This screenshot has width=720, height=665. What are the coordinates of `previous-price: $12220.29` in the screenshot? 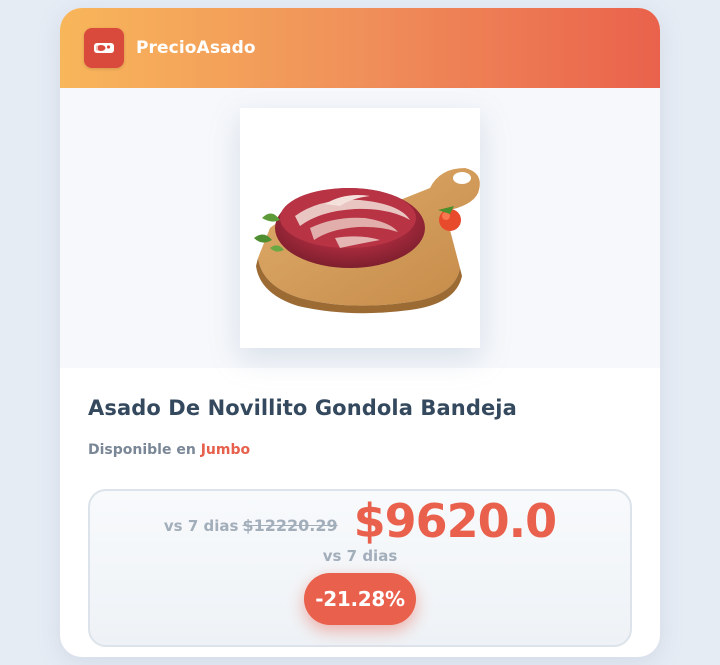 It's located at (290, 525).